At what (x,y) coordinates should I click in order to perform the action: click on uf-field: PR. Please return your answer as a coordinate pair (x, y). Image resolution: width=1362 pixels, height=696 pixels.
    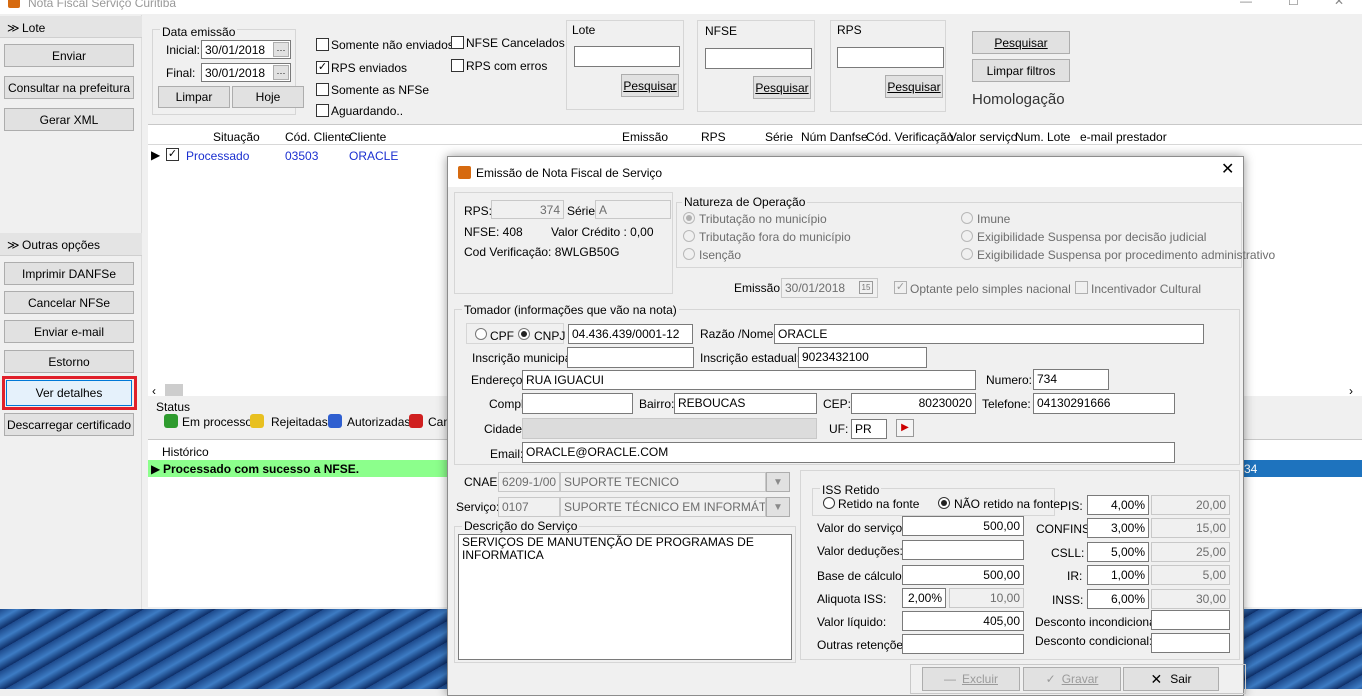
    Looking at the image, I should click on (869, 429).